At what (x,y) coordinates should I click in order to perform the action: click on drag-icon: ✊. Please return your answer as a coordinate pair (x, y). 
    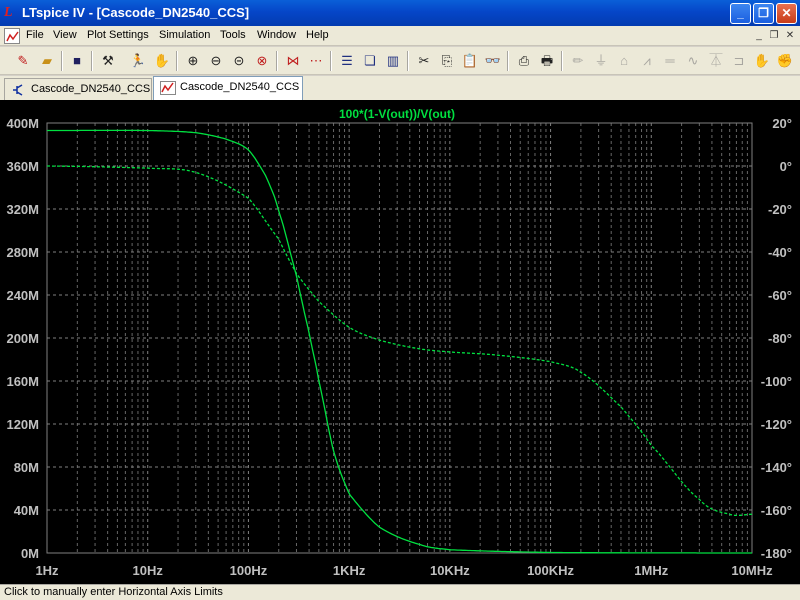
    Looking at the image, I should click on (785, 61).